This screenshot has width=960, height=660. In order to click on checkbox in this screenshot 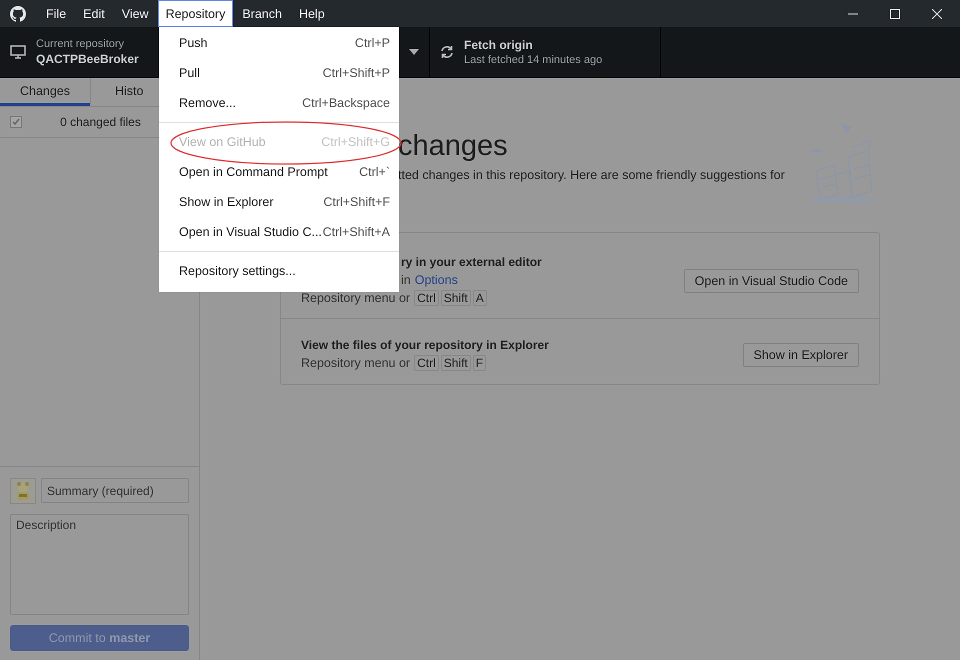, I will do `click(16, 122)`.